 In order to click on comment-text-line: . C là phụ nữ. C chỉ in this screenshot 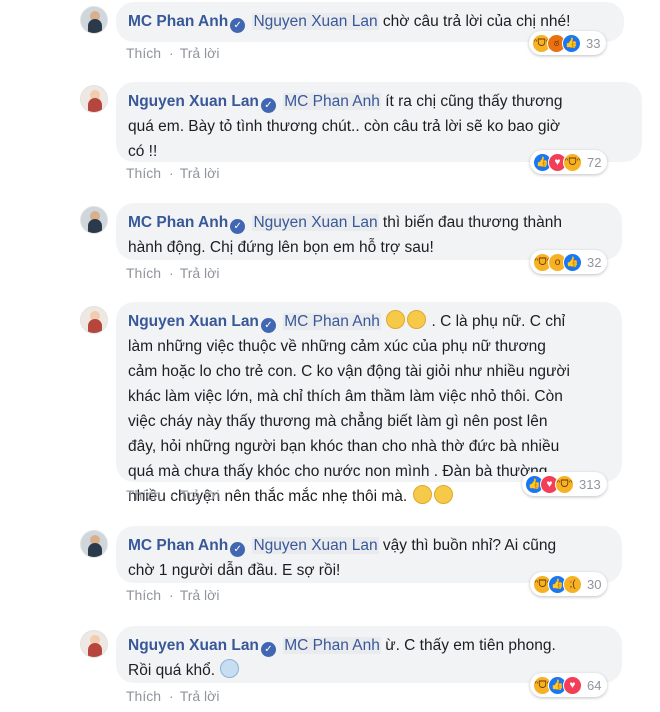, I will do `click(498, 321)`.